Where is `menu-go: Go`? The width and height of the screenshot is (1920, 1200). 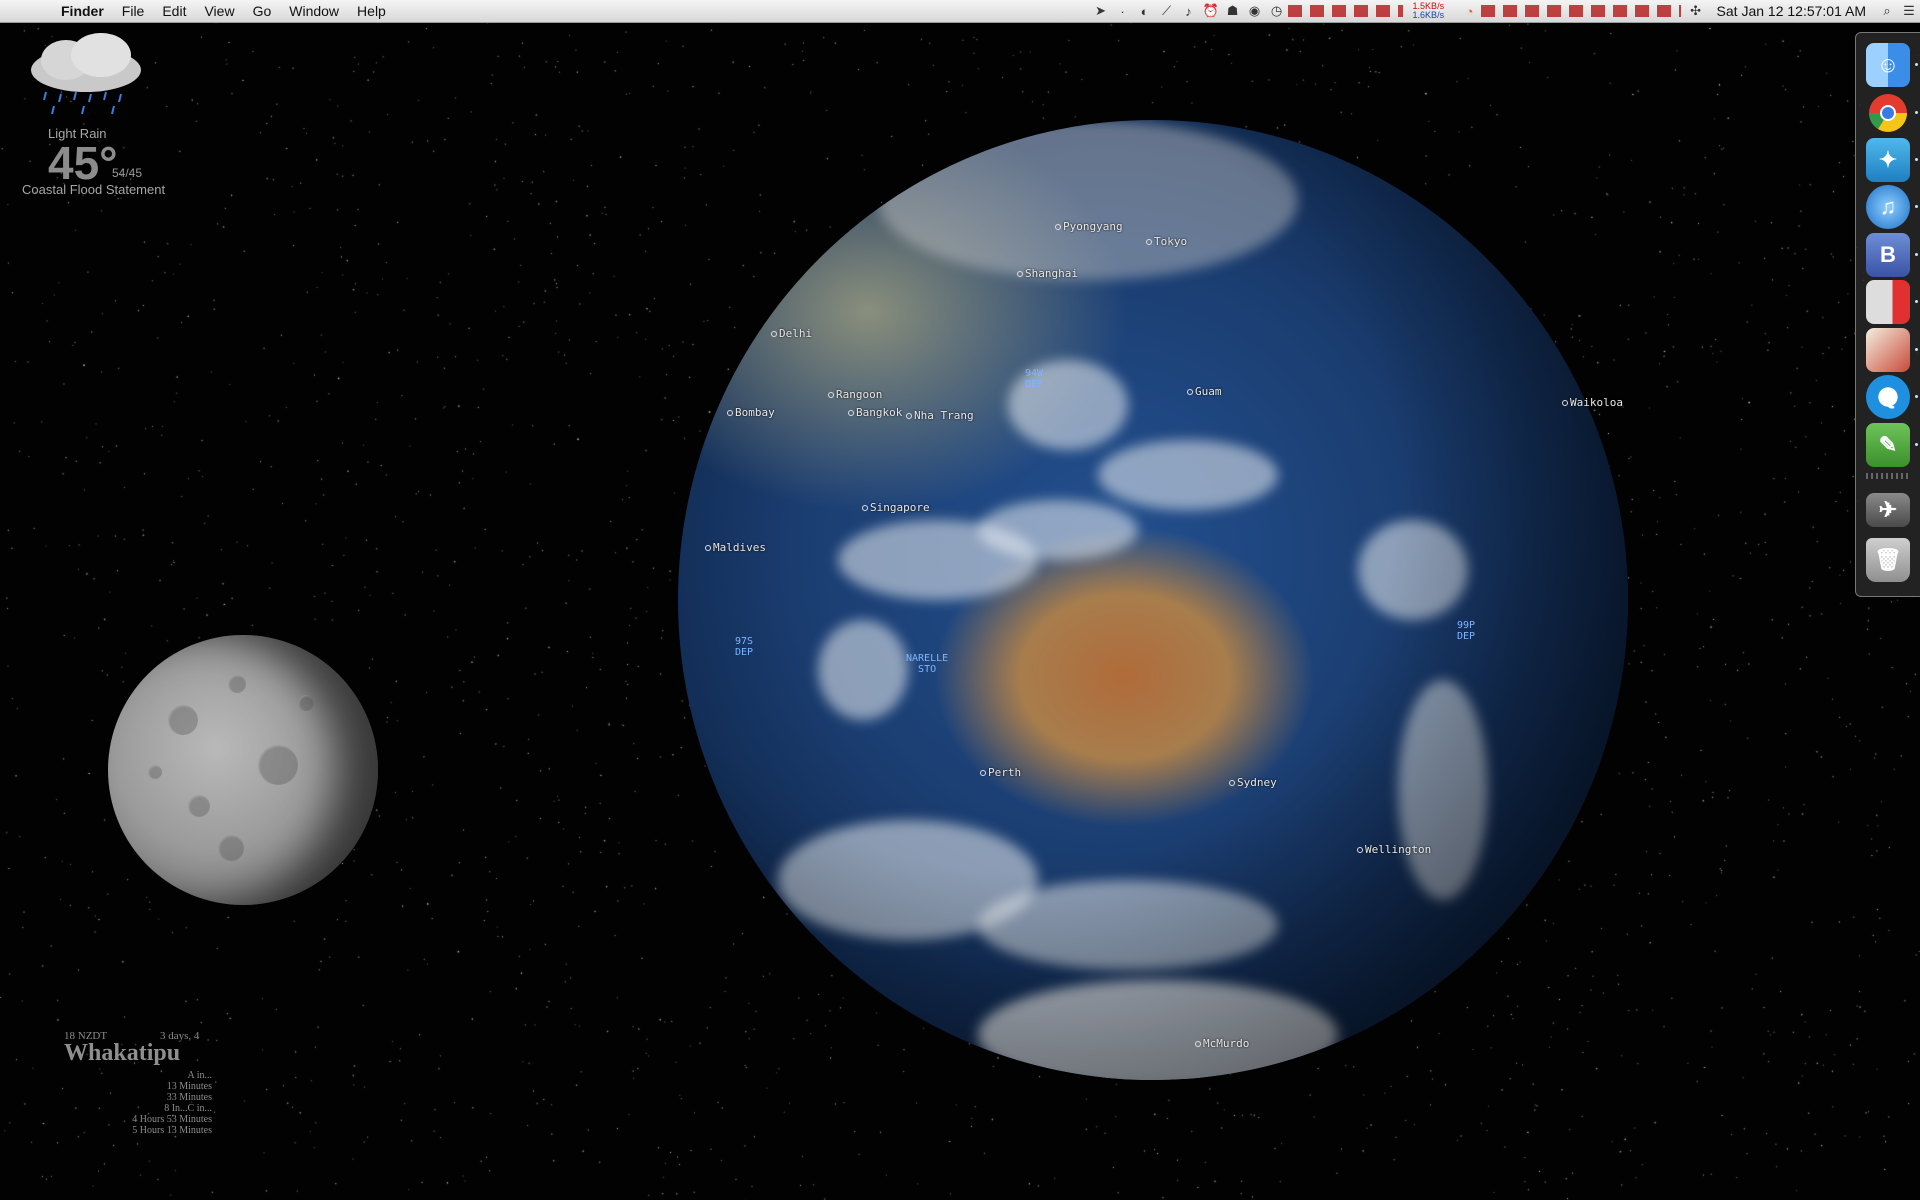
menu-go: Go is located at coordinates (262, 11).